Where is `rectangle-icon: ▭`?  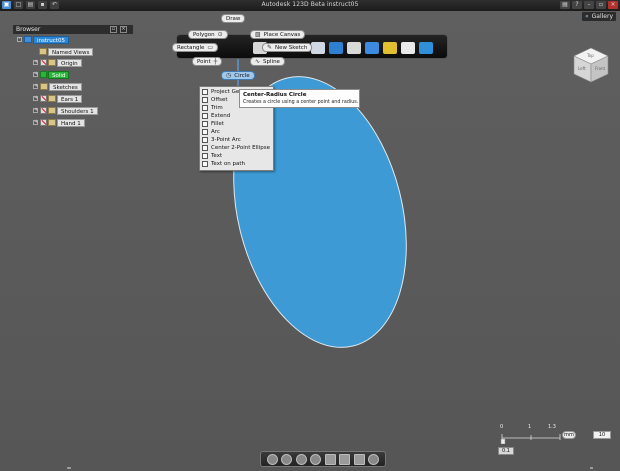 rectangle-icon: ▭ is located at coordinates (210, 47).